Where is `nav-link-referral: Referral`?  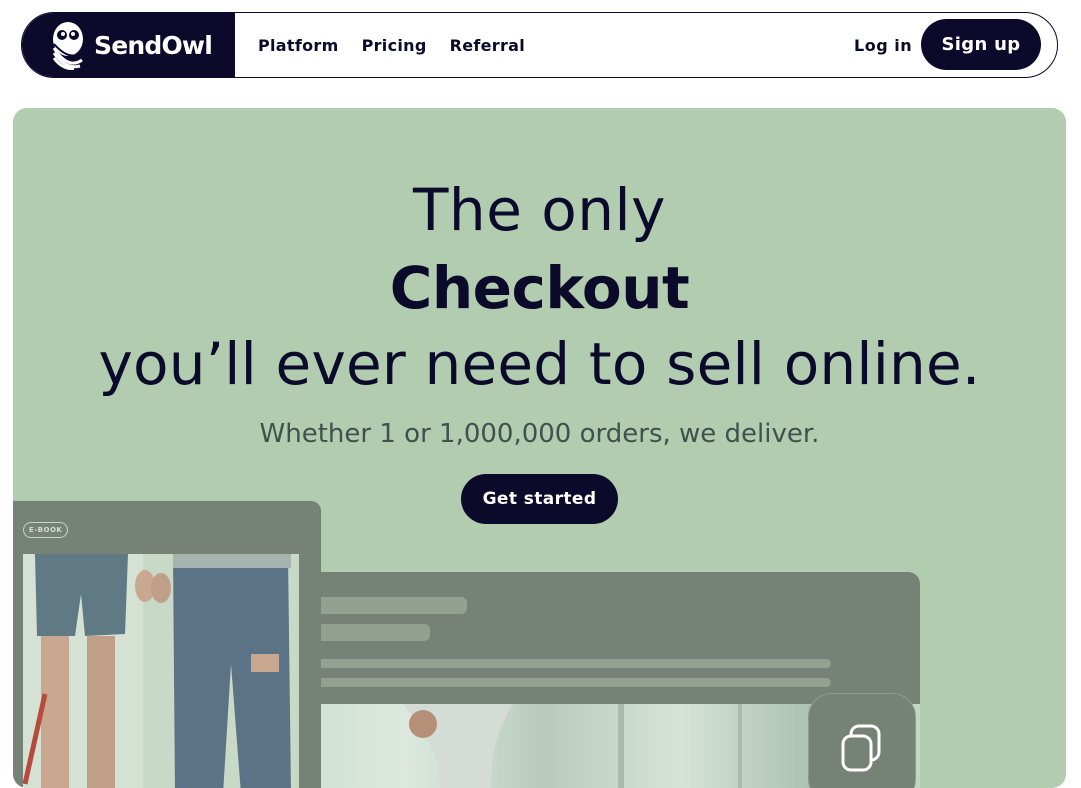 nav-link-referral: Referral is located at coordinates (487, 45).